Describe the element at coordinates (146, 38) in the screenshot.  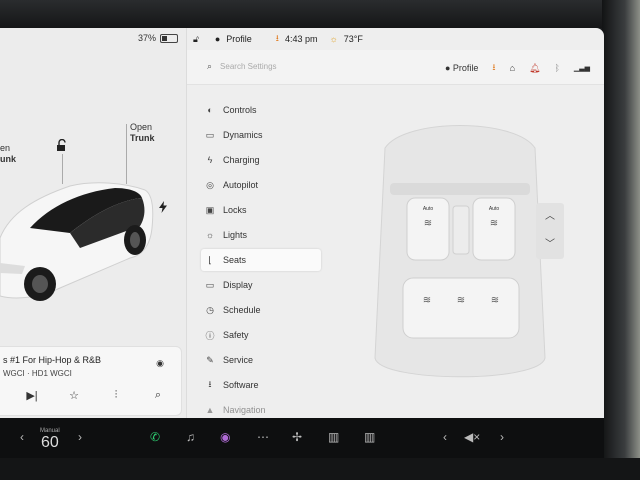
I see `battery-percent: 37%` at that location.